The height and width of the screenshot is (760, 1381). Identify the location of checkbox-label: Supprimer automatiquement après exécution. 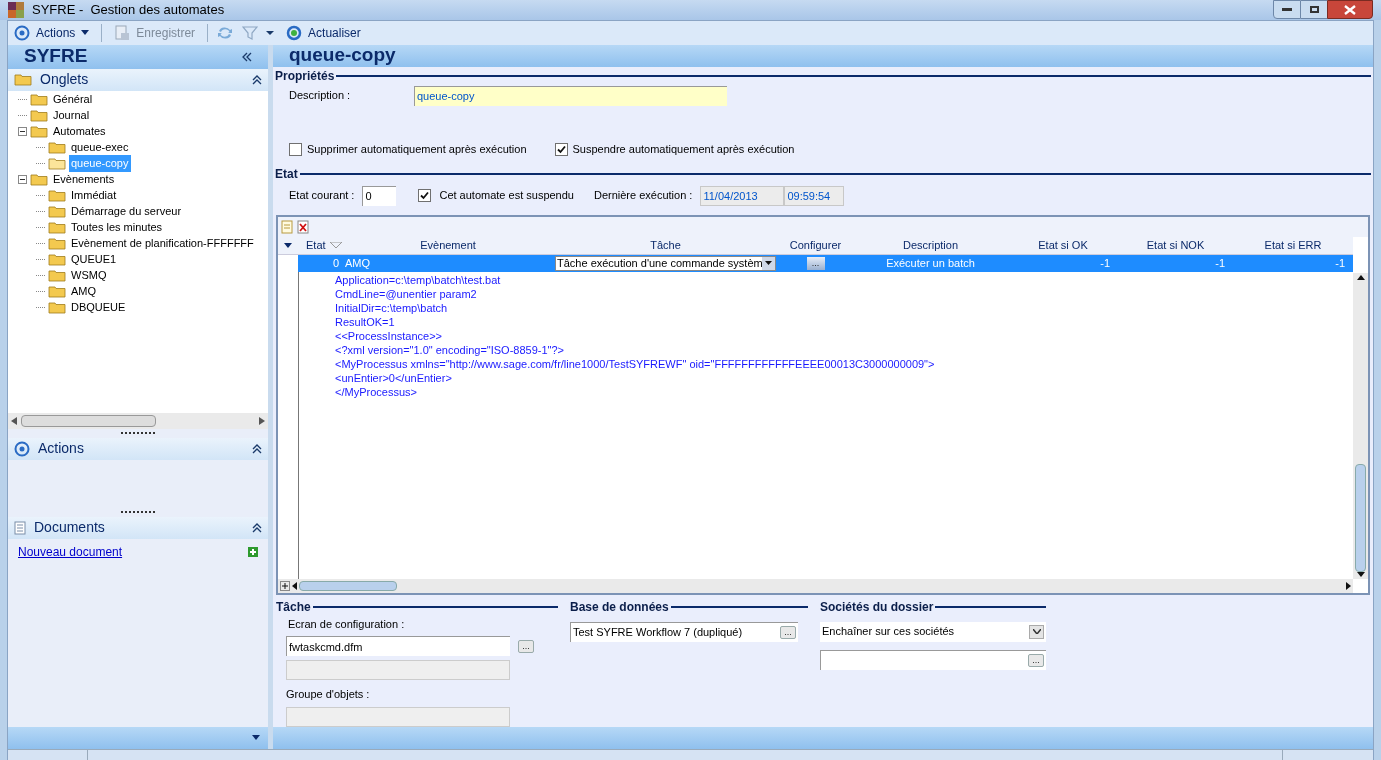
(417, 150).